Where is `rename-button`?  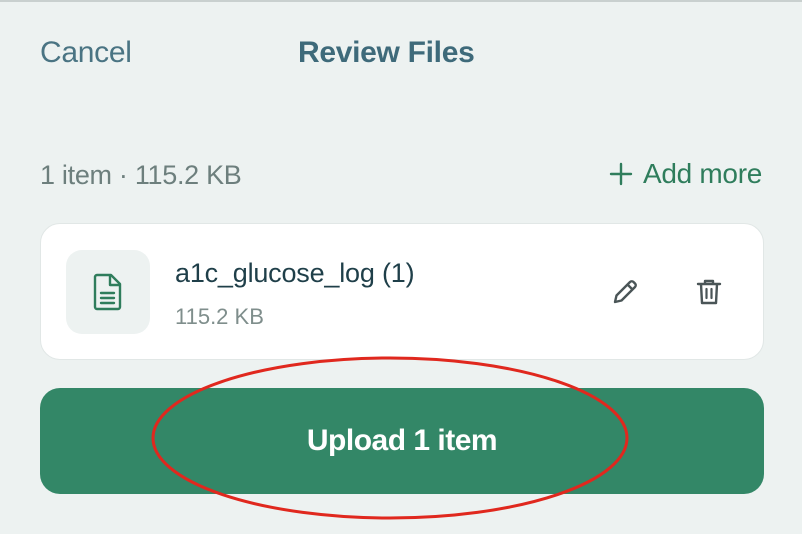 rename-button is located at coordinates (625, 292).